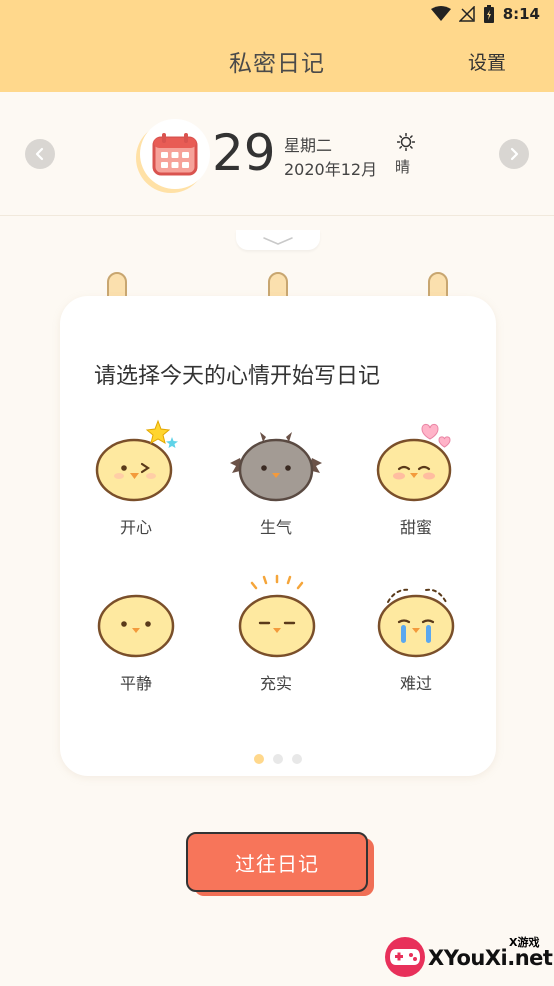 The width and height of the screenshot is (554, 986). What do you see at coordinates (406, 142) in the screenshot?
I see `sun-icon` at bounding box center [406, 142].